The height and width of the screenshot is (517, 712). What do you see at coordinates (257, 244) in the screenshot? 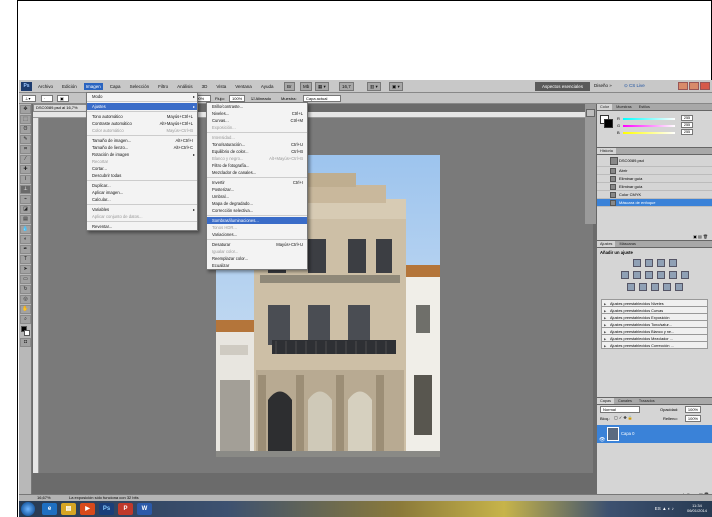
I see `ajustes-menu-item-18: Desaturar Mayús+Ctrl+U` at bounding box center [257, 244].